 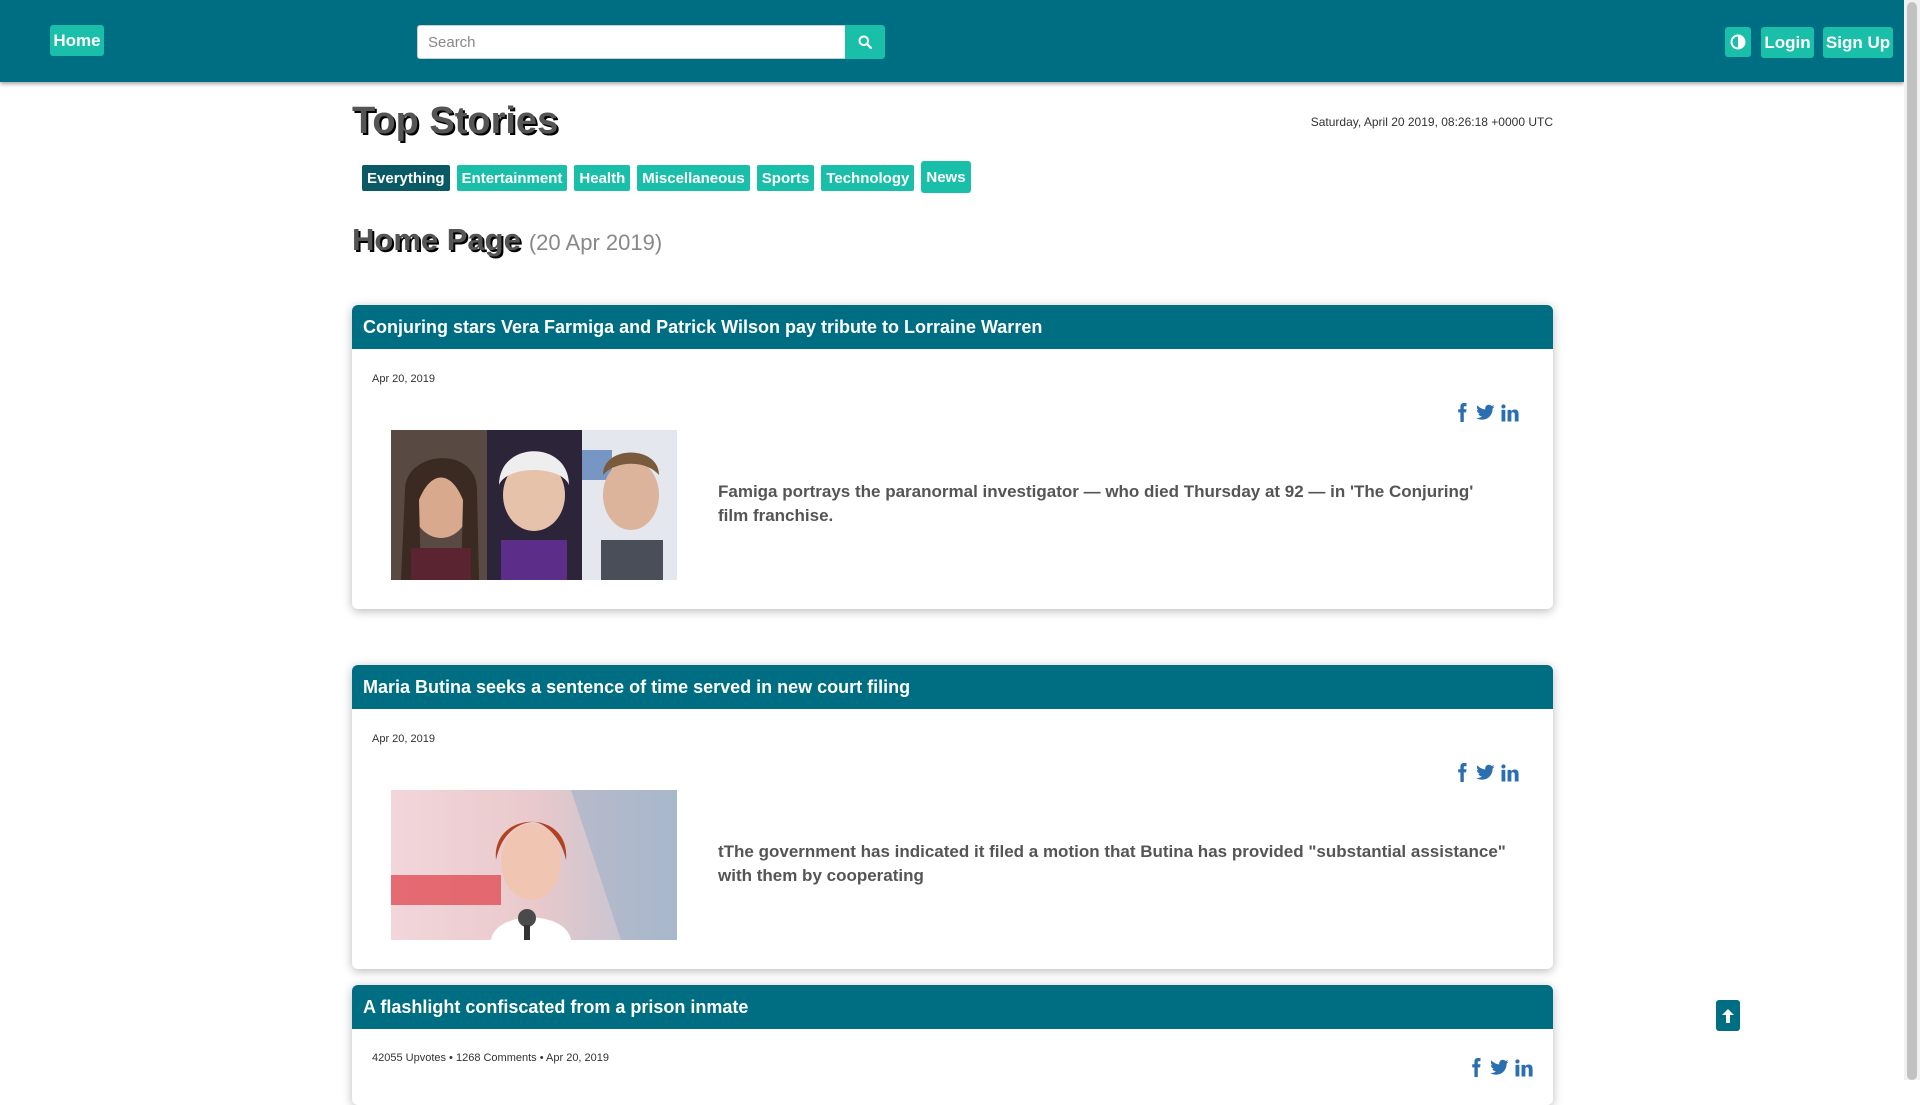 What do you see at coordinates (785, 178) in the screenshot?
I see `tab-sports: Sports` at bounding box center [785, 178].